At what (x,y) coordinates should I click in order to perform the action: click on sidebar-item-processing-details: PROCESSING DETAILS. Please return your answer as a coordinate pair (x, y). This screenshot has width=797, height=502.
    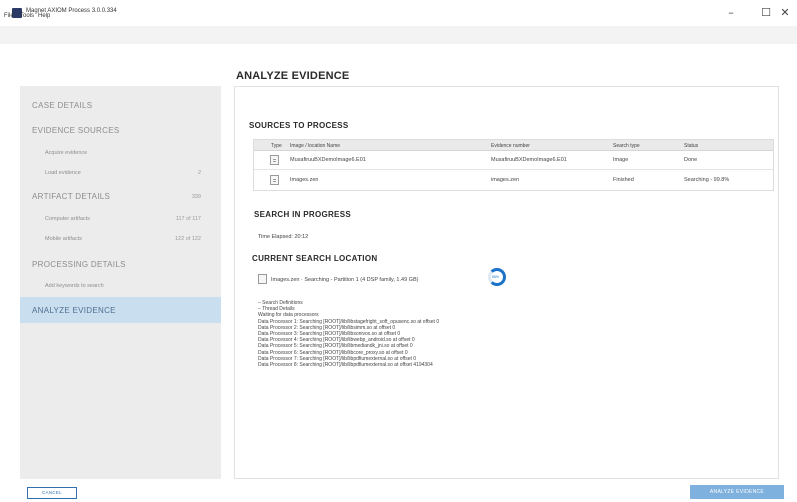
    Looking at the image, I should click on (79, 264).